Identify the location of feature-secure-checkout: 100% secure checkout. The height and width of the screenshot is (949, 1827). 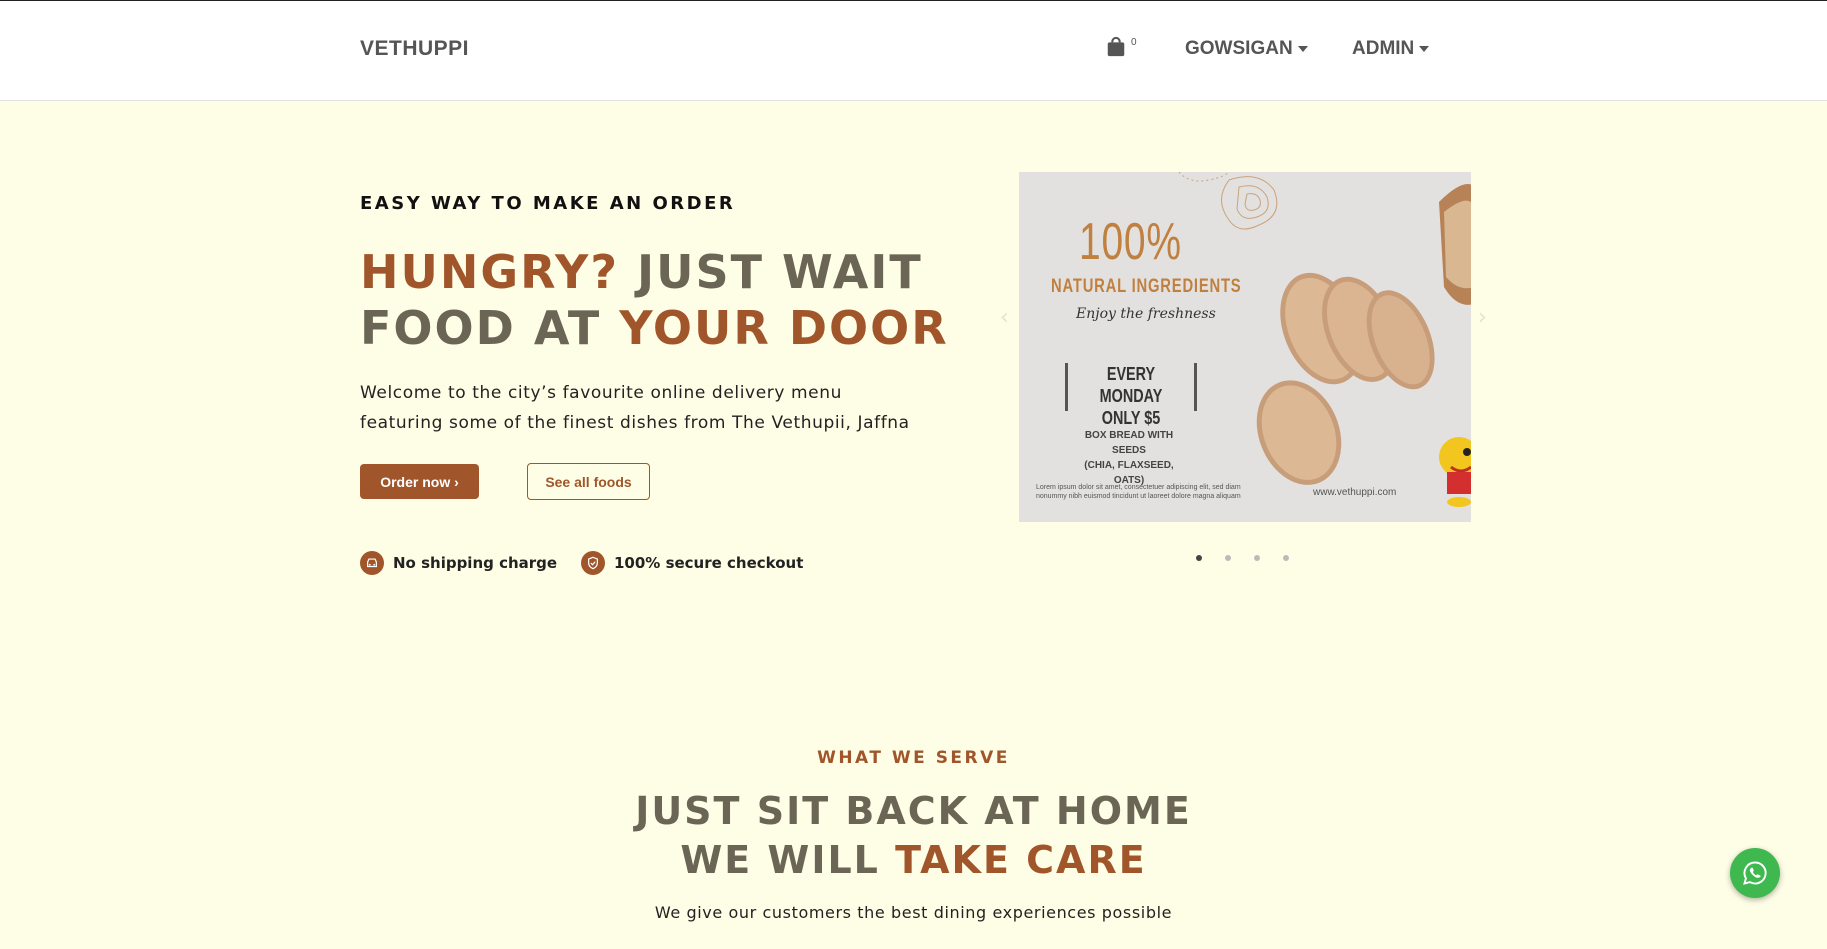
(692, 563).